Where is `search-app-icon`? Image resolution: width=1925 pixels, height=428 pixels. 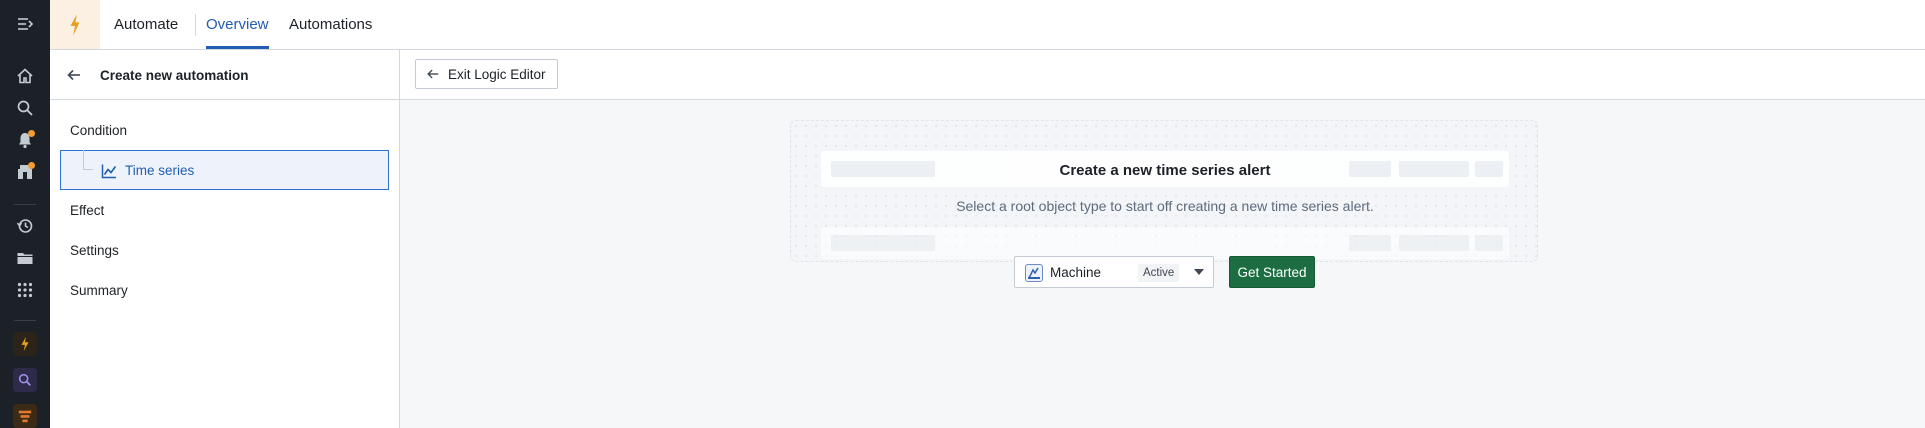 search-app-icon is located at coordinates (25, 380).